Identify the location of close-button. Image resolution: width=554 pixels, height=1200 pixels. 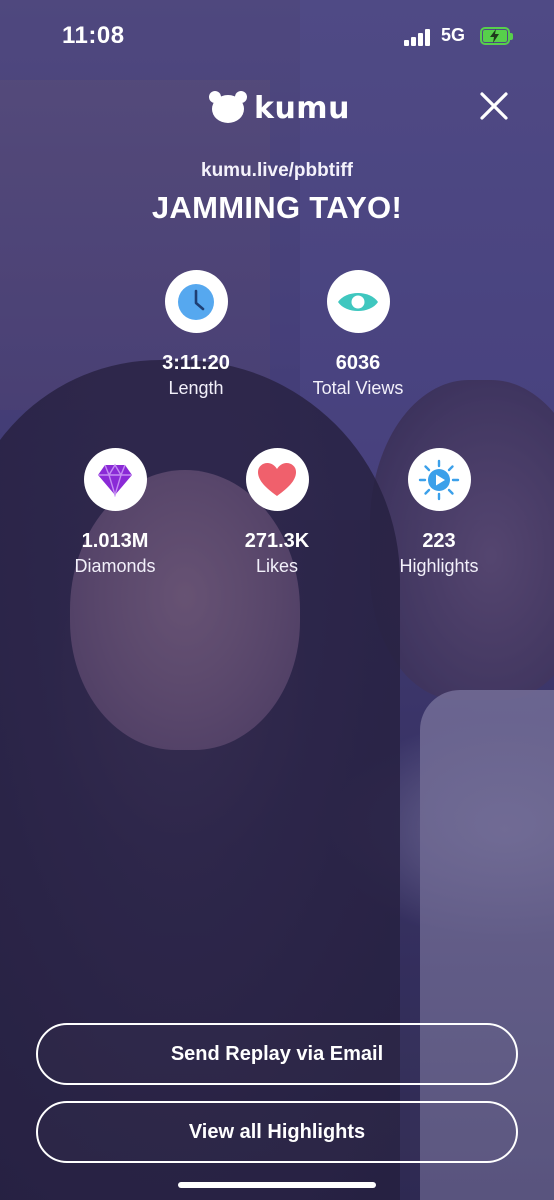
(494, 106).